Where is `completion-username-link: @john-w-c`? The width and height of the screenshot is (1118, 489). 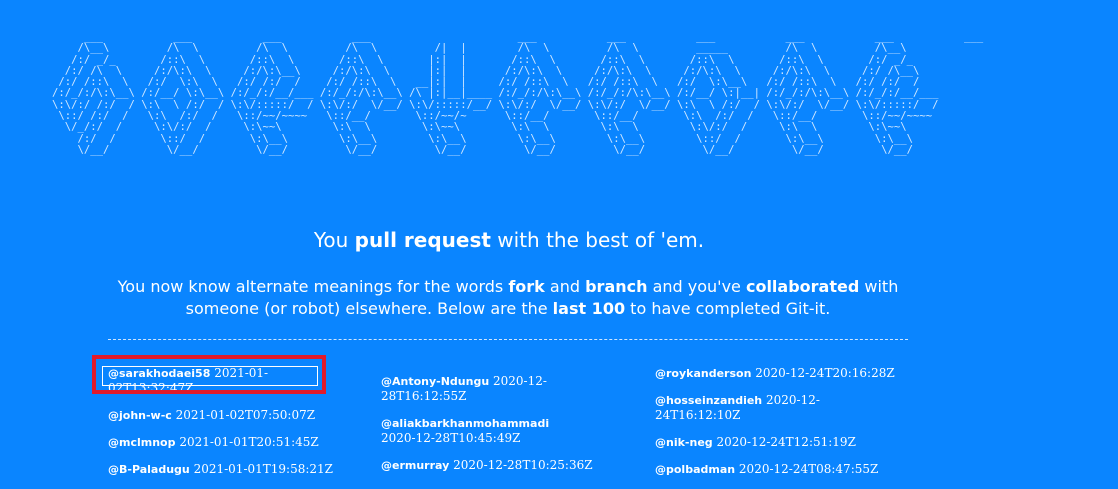
completion-username-link: @john-w-c is located at coordinates (140, 415).